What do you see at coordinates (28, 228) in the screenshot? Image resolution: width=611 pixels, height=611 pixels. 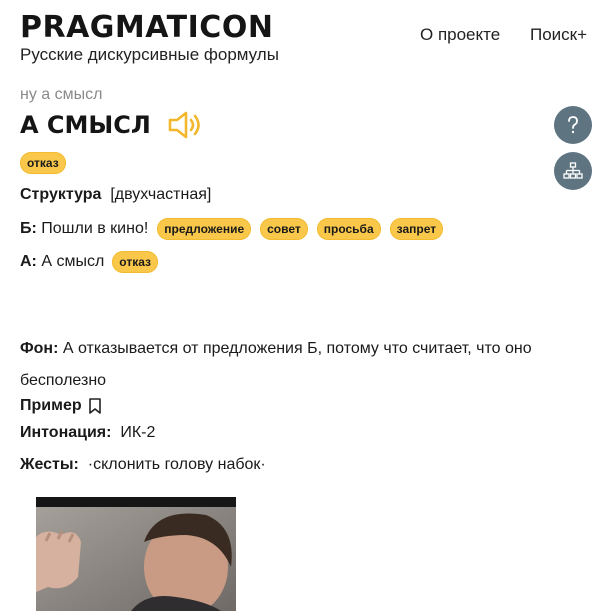 I see `speaker-b-label: Б:` at bounding box center [28, 228].